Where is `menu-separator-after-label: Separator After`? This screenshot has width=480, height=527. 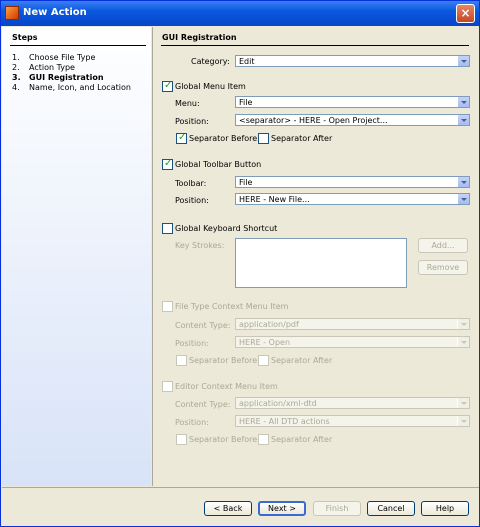
menu-separator-after-label: Separator After is located at coordinates (302, 138).